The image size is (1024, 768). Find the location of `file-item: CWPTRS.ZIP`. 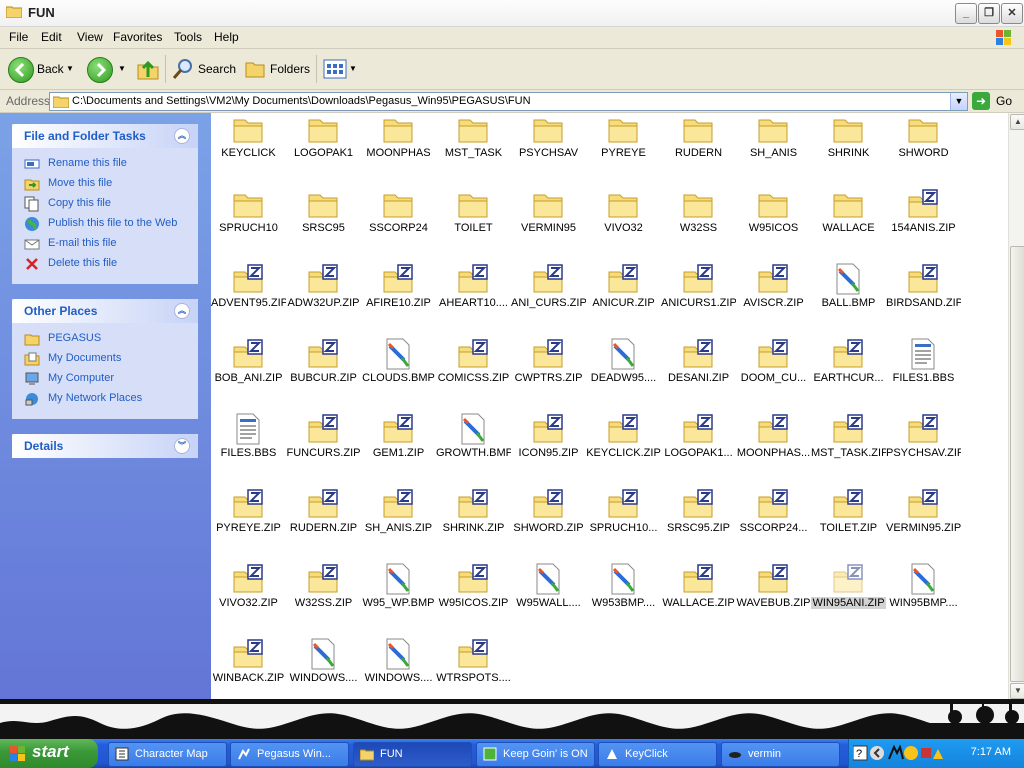

file-item: CWPTRS.ZIP is located at coordinates (548, 373).